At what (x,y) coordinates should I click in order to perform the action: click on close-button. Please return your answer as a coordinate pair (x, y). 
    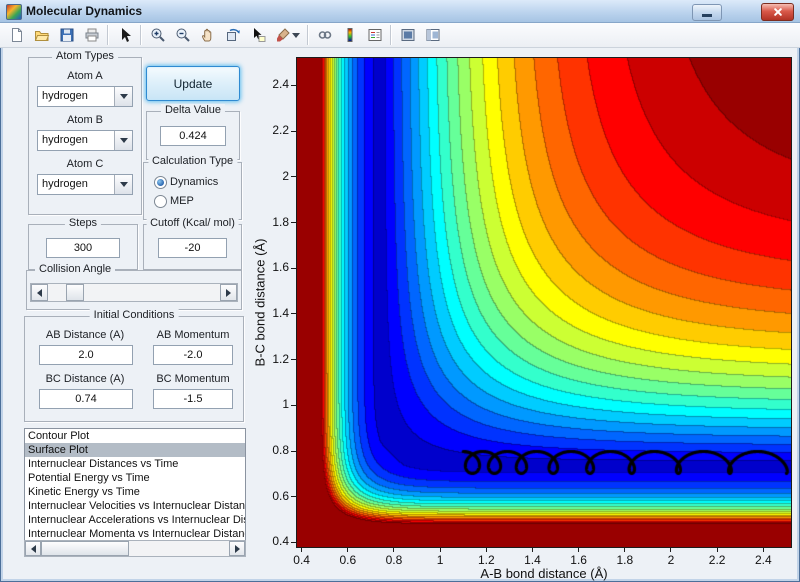
    Looking at the image, I should click on (777, 12).